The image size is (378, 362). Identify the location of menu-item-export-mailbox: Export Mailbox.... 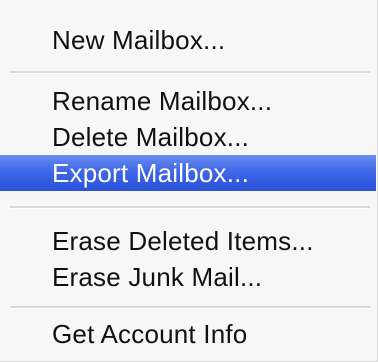
(188, 173).